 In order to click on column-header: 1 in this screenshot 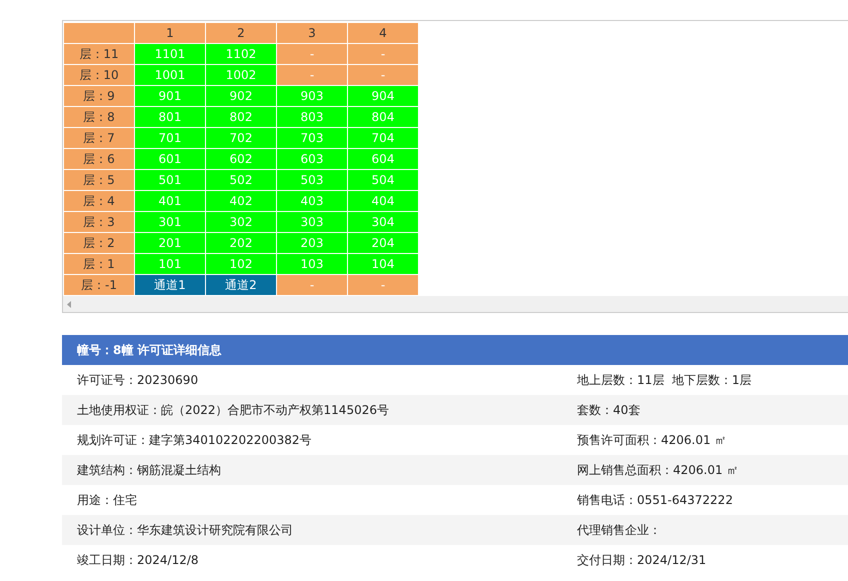, I will do `click(170, 33)`.